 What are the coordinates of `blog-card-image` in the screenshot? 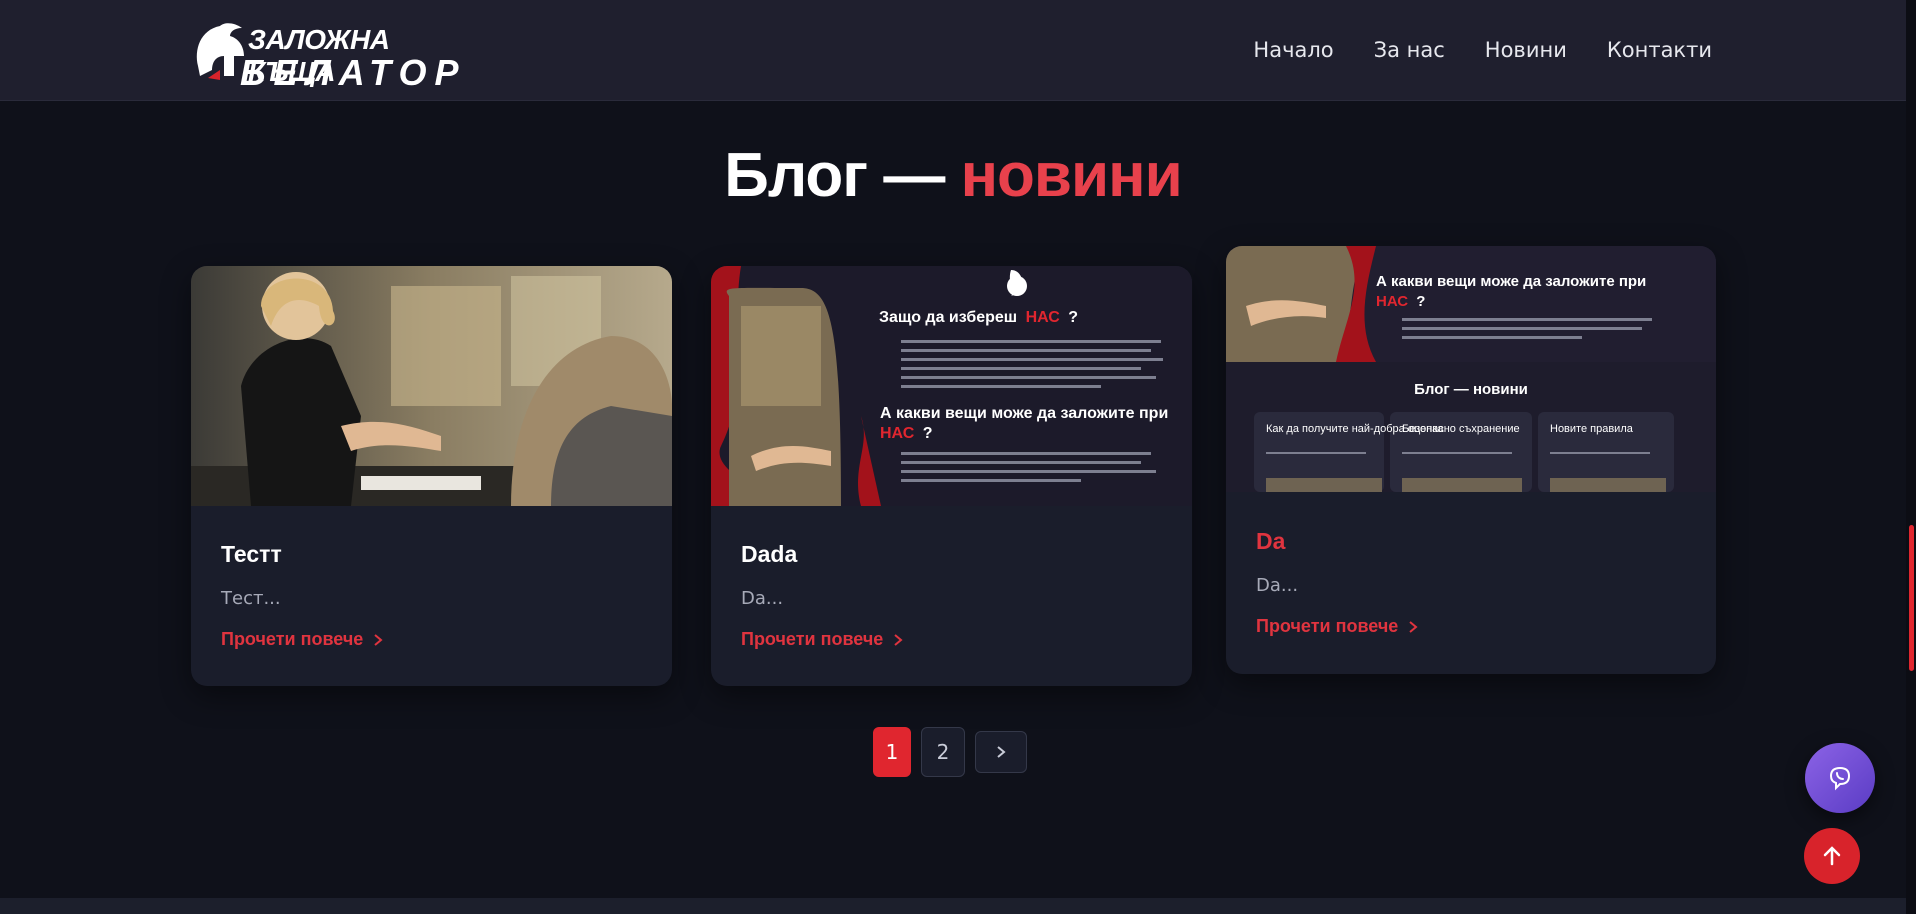 It's located at (431, 386).